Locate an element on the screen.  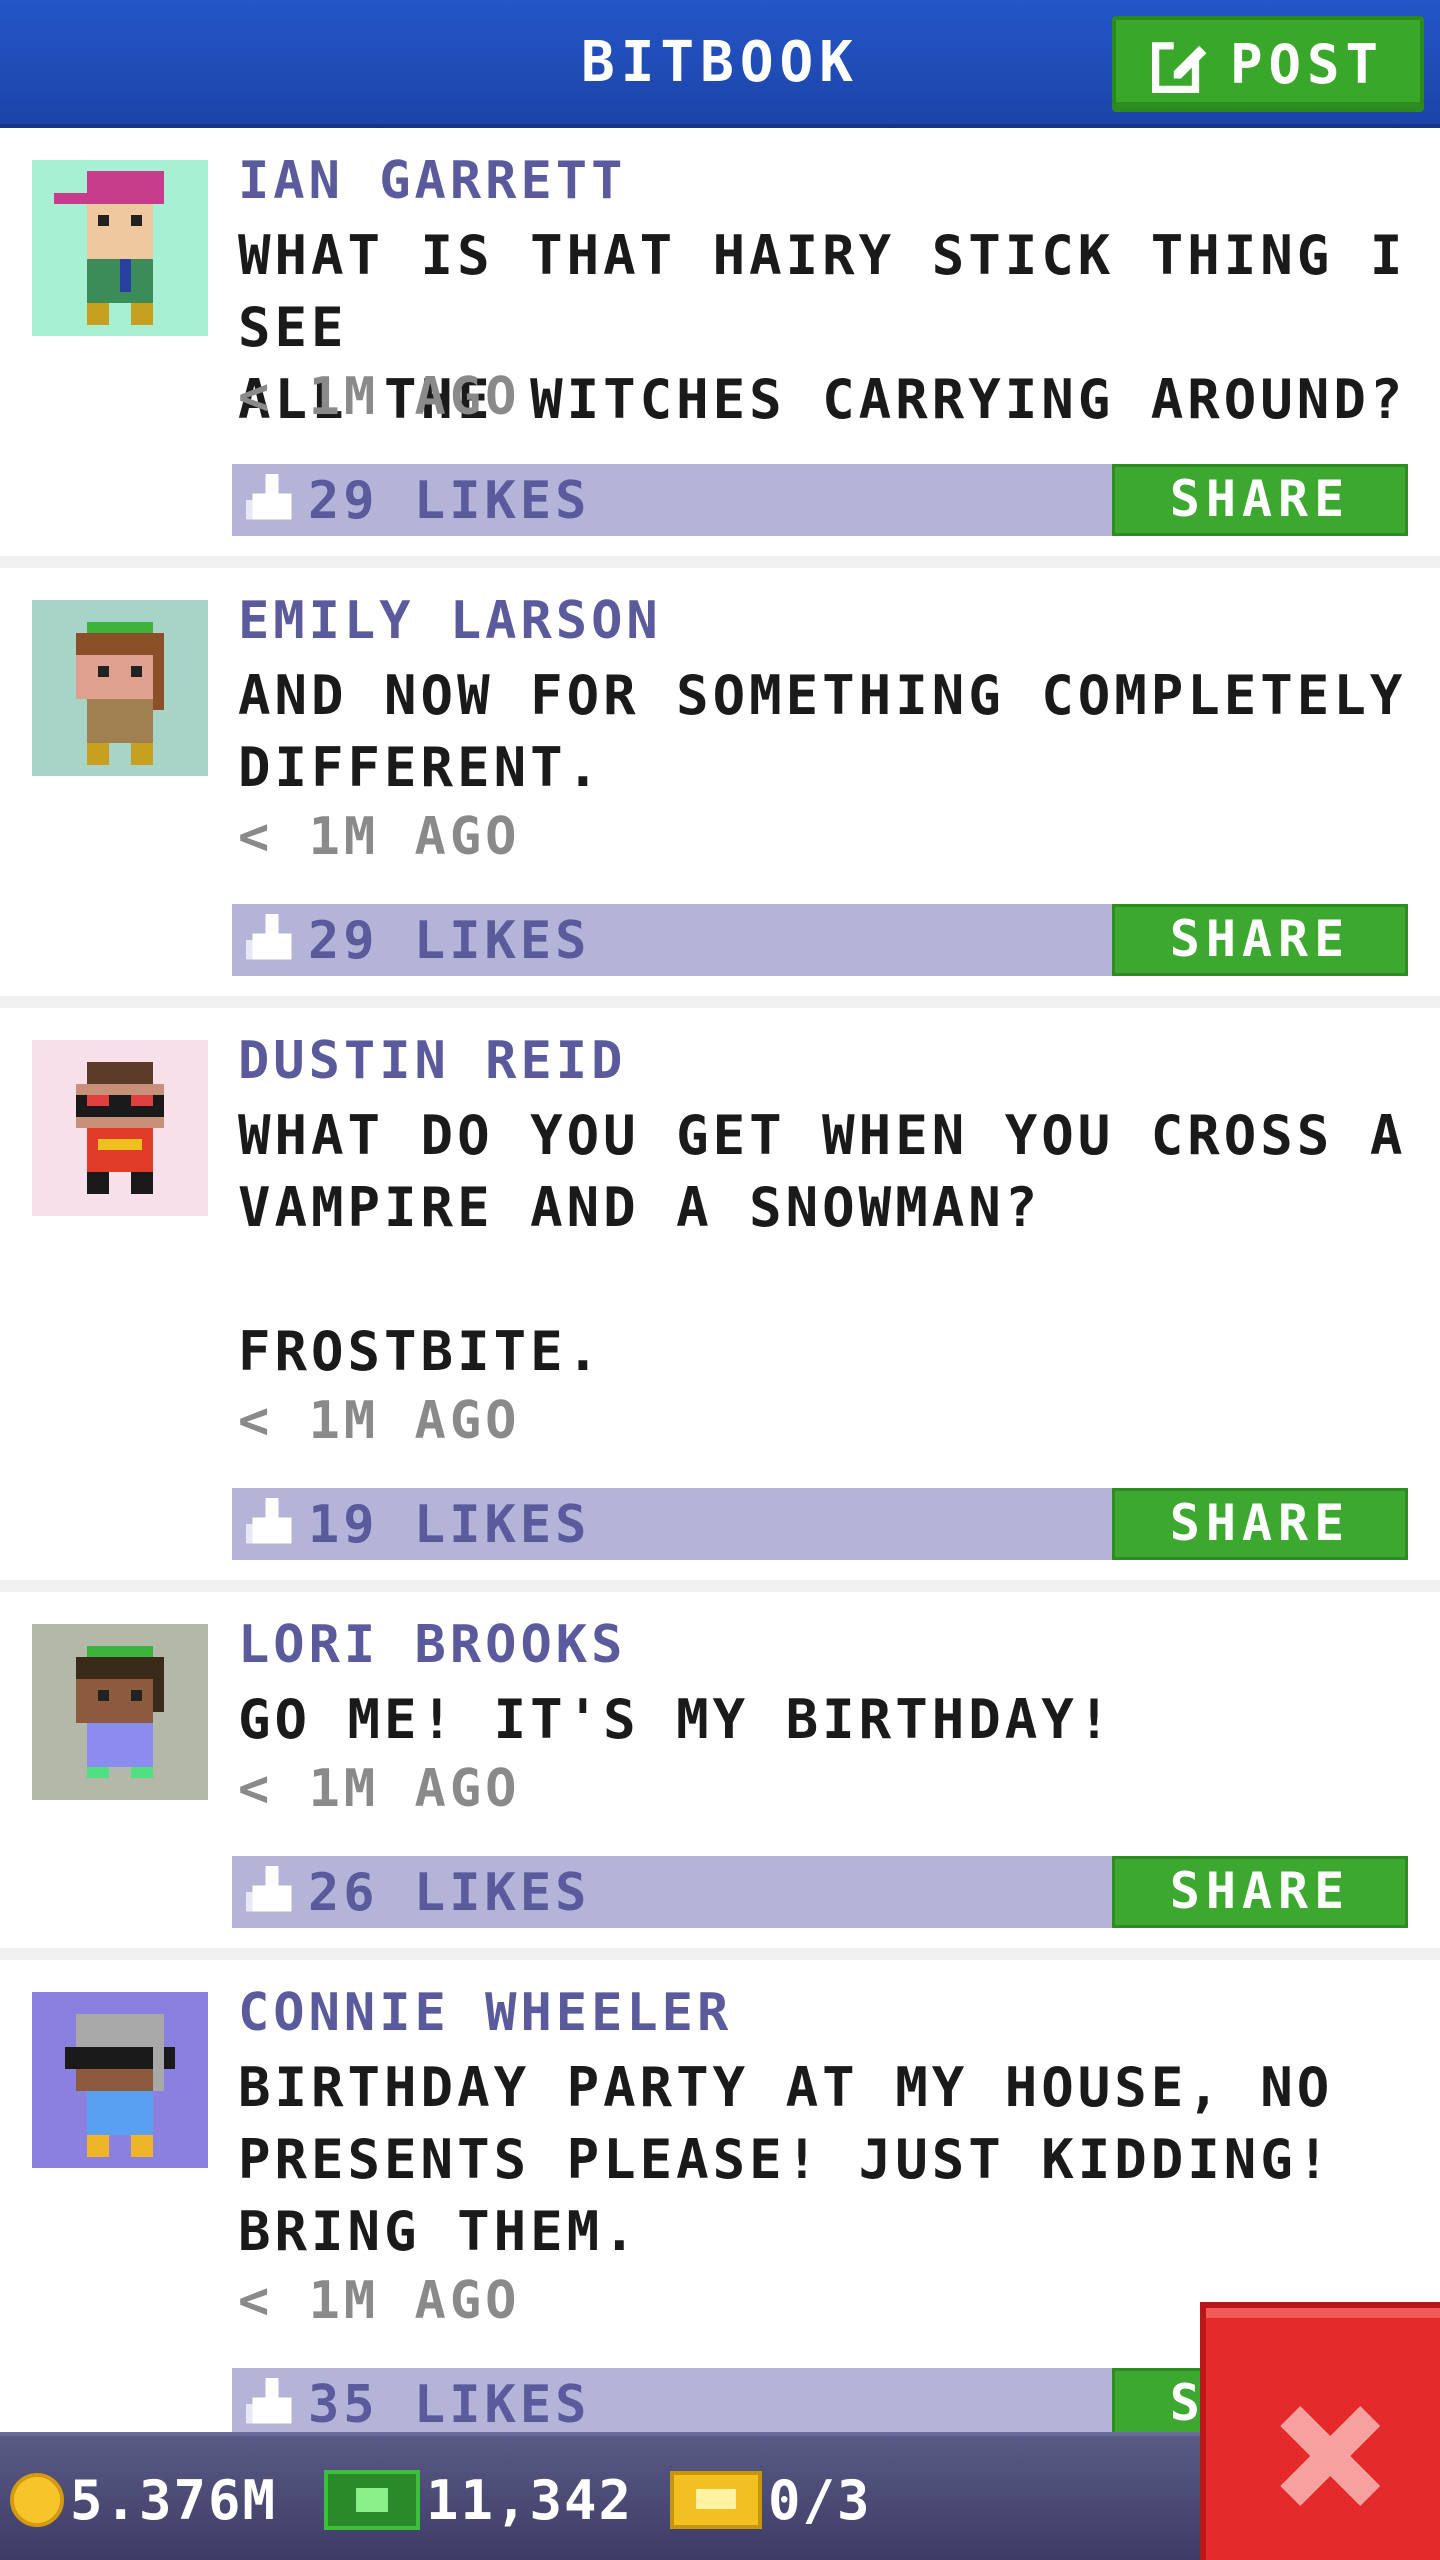
post-author: DUSTIN REID is located at coordinates (432, 1061).